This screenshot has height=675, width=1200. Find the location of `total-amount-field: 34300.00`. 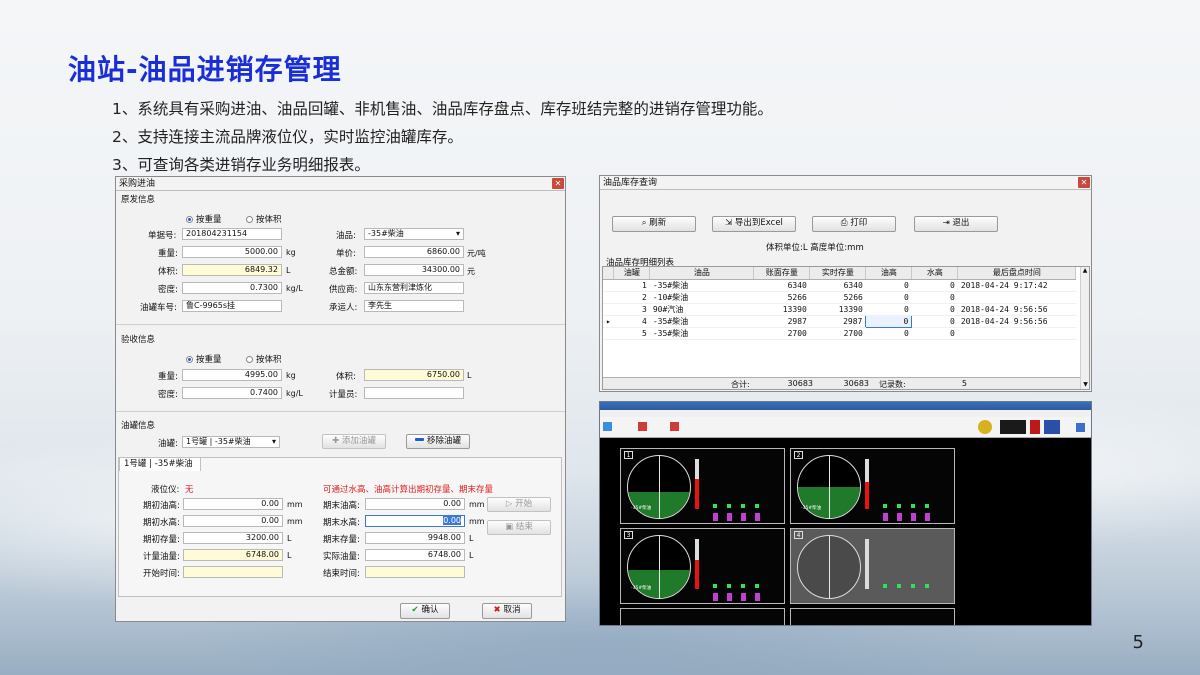

total-amount-field: 34300.00 is located at coordinates (414, 270).